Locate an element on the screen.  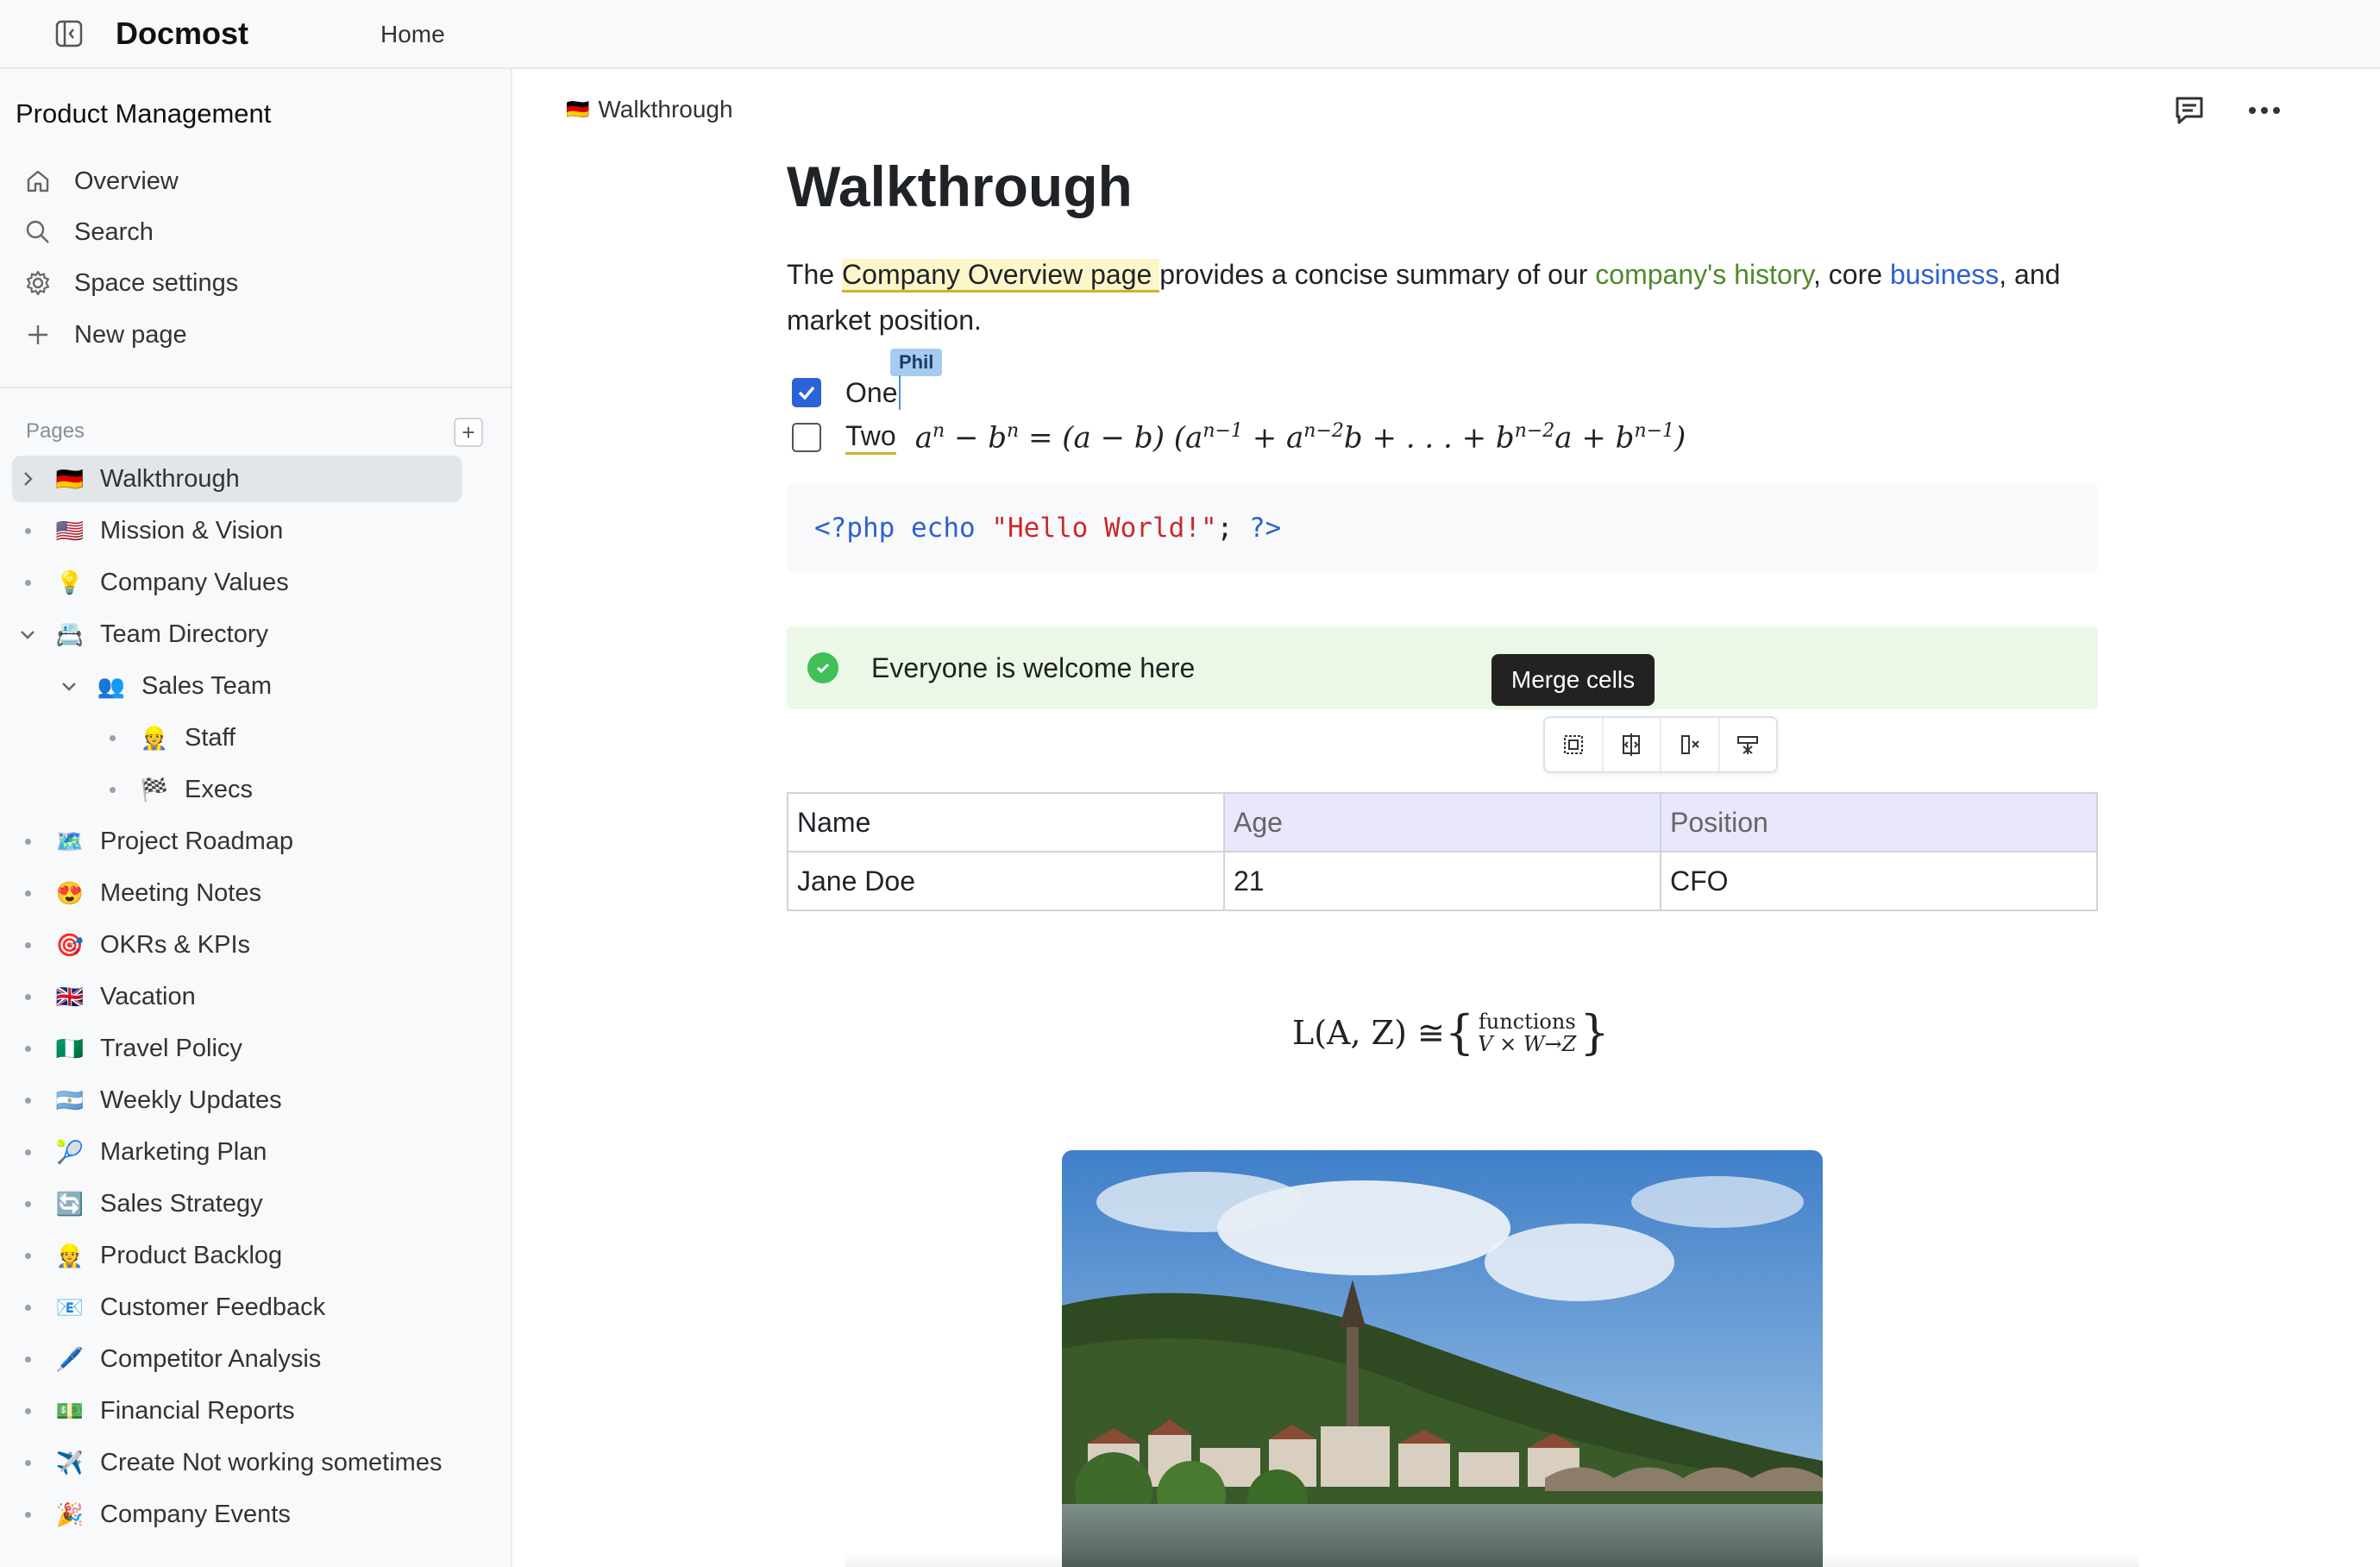
sidebar-item-overview: Overview is located at coordinates (246, 181).